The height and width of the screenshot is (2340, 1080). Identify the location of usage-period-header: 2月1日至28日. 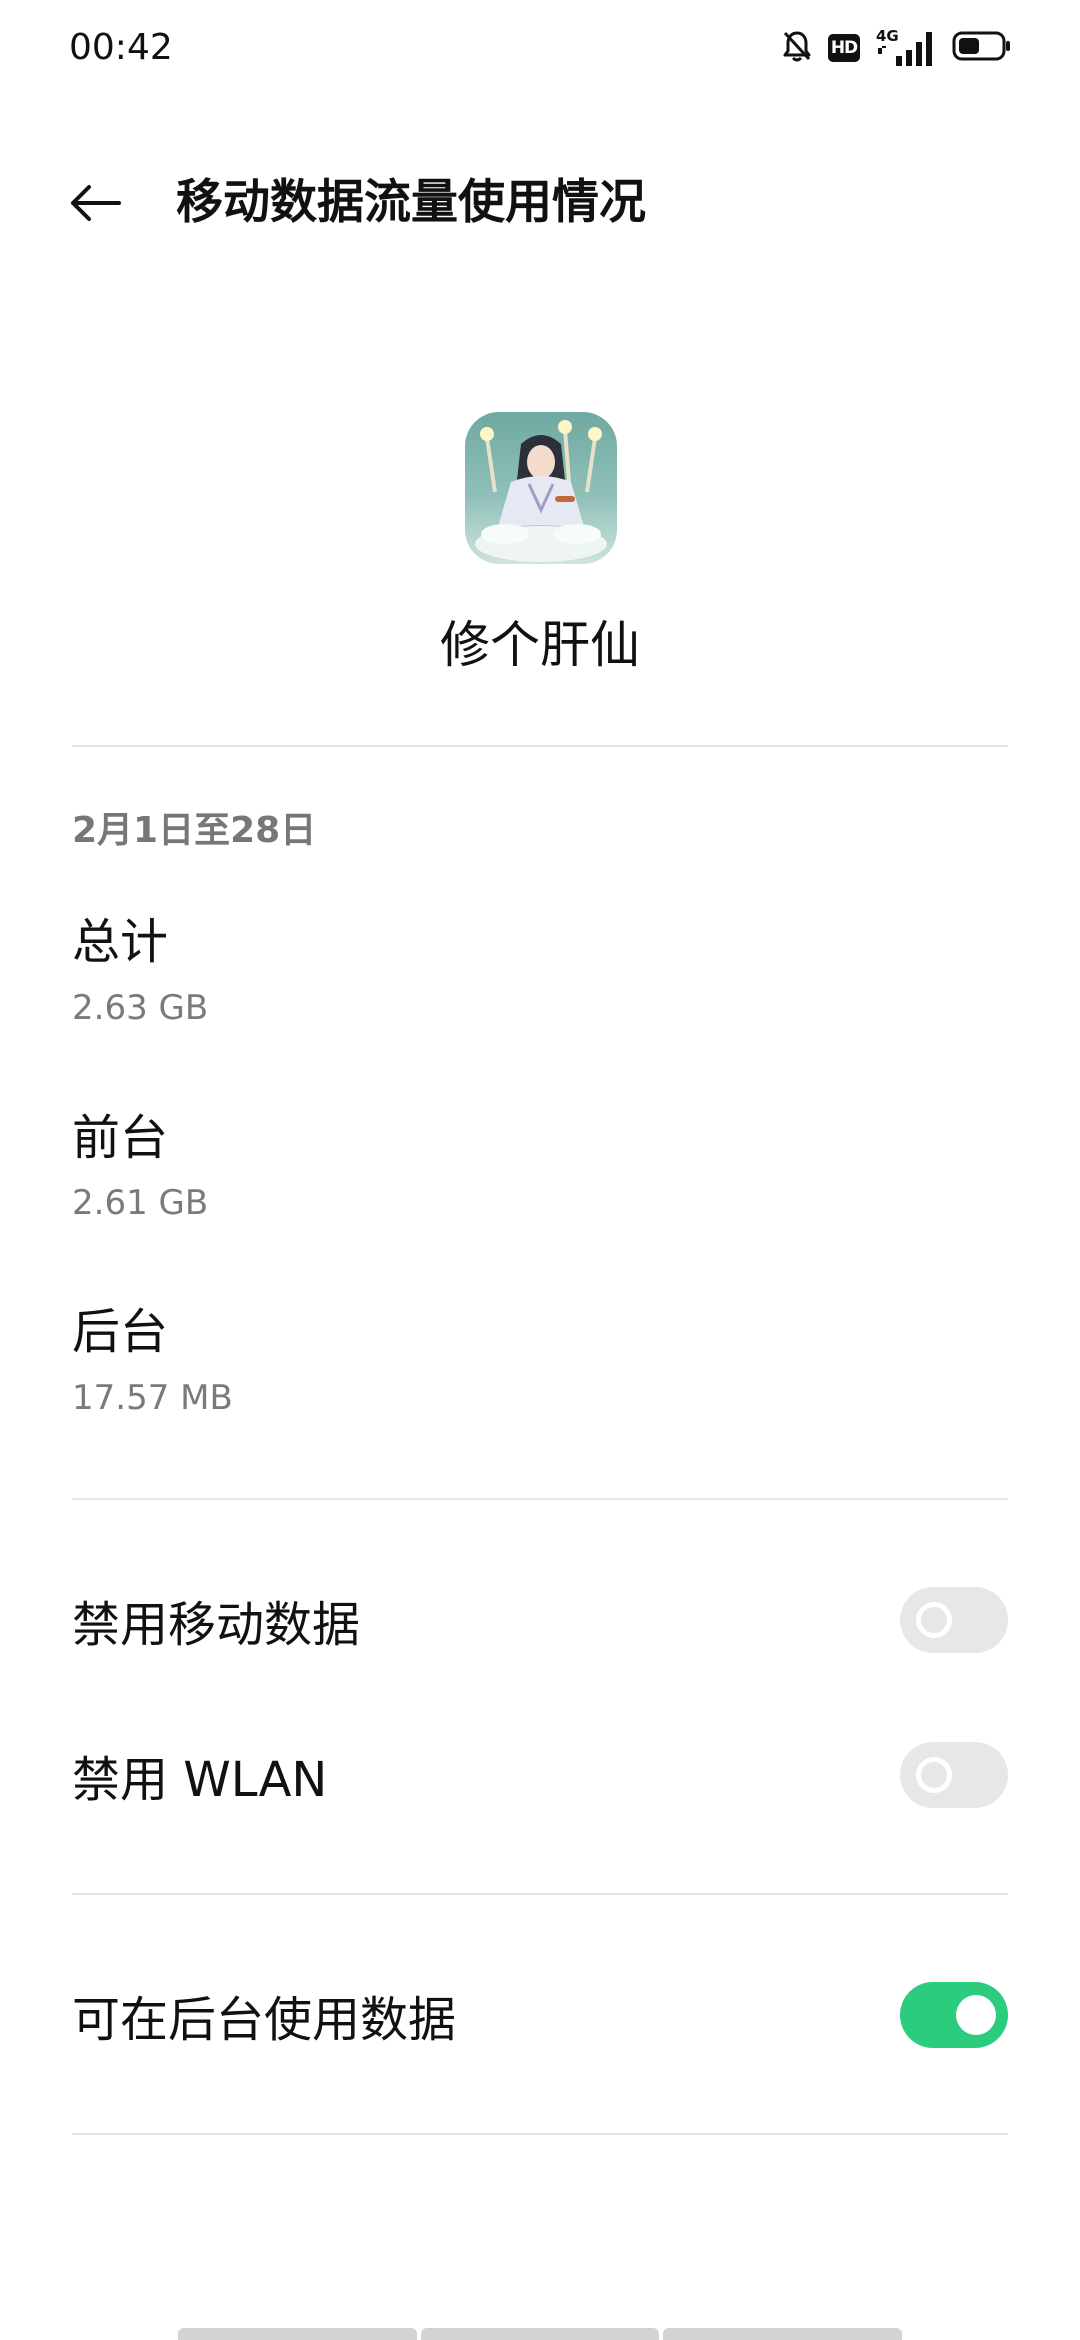
(194, 830).